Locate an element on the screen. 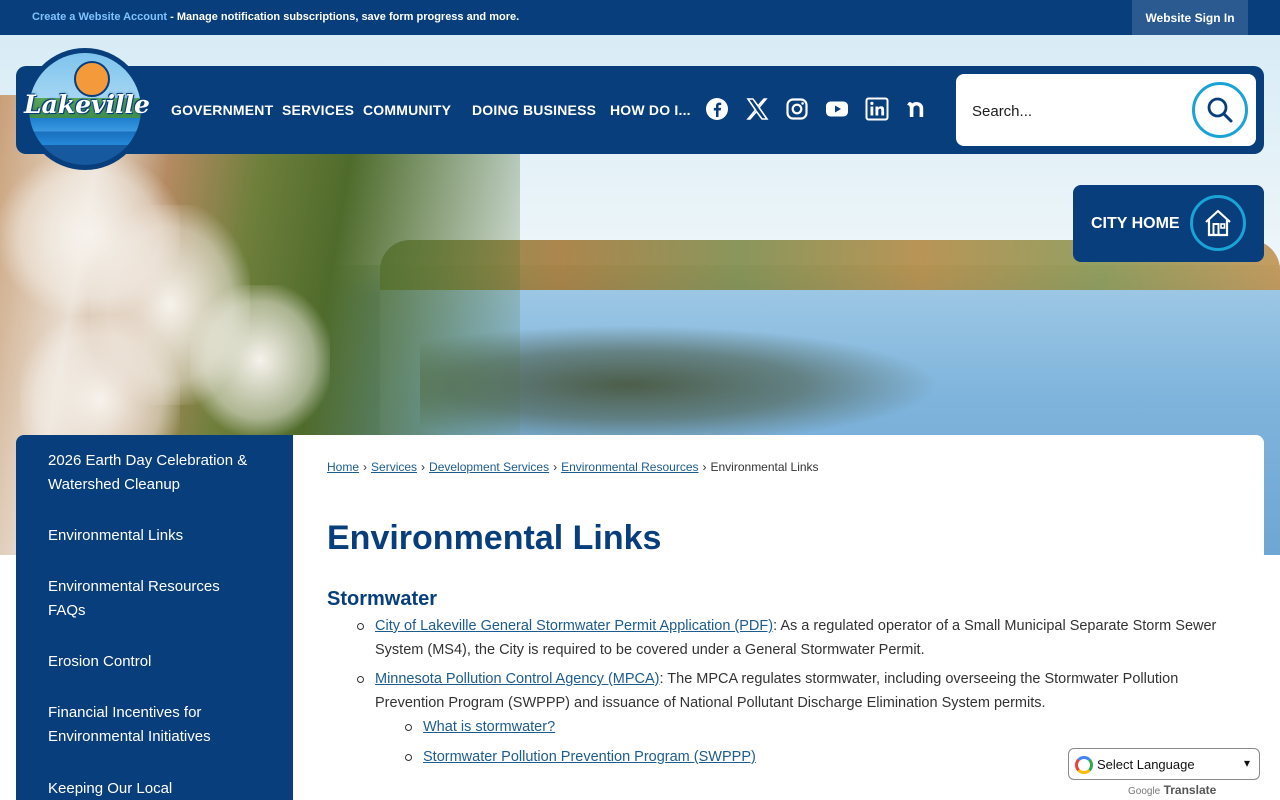 The height and width of the screenshot is (800, 1280). nav-community: COMMUNITY is located at coordinates (407, 110).